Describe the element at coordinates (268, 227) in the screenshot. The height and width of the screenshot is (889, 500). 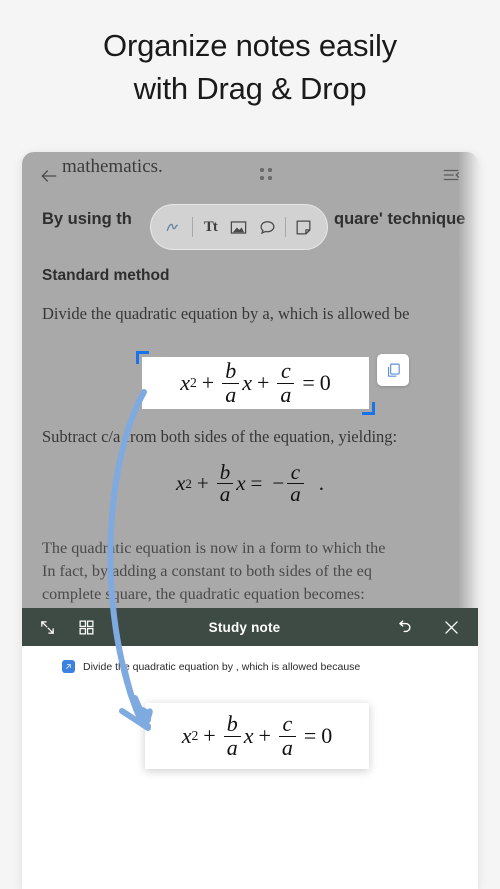
I see `speech-bubble-icon` at that location.